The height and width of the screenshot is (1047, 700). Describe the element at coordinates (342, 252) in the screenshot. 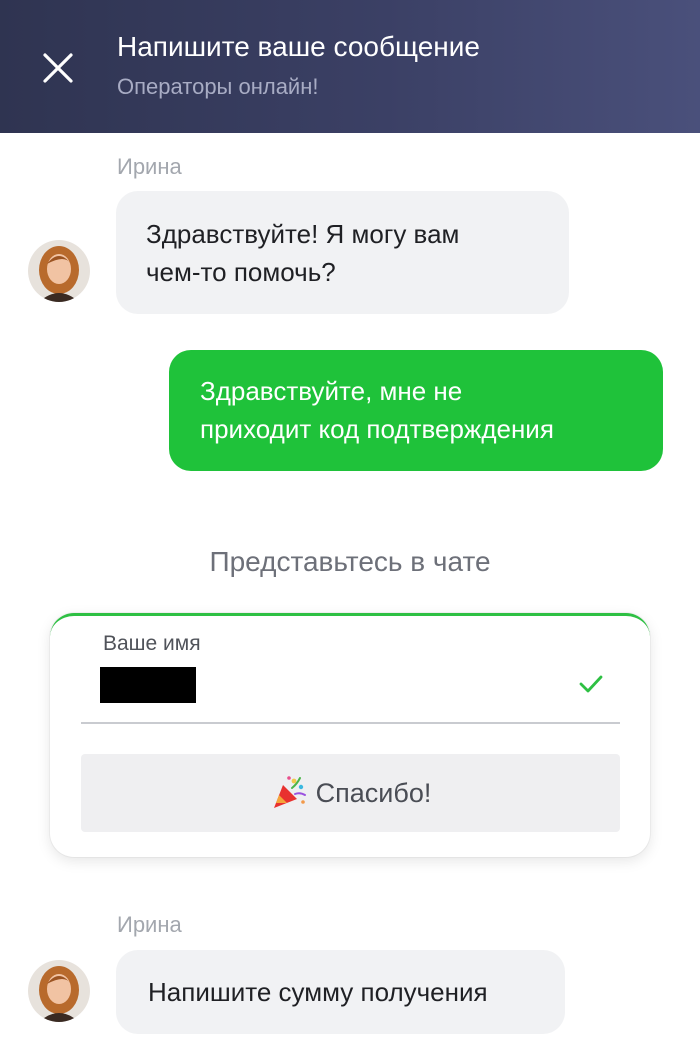

I see `incoming-message-bubble: Здравствуйте! Я могу вам чем-то помочь?` at that location.